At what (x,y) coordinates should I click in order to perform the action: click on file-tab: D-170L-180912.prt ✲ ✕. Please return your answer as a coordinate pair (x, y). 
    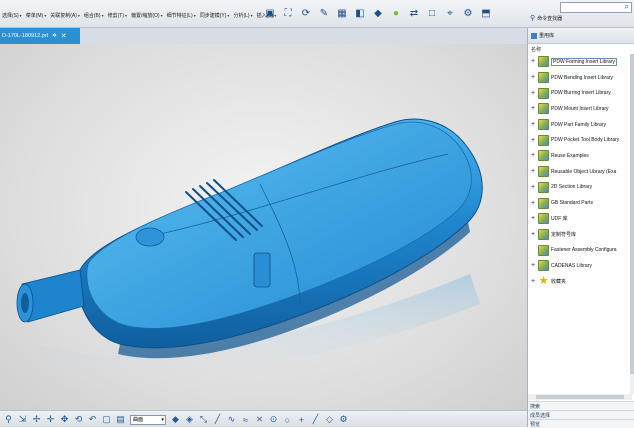
    Looking at the image, I should click on (40, 36).